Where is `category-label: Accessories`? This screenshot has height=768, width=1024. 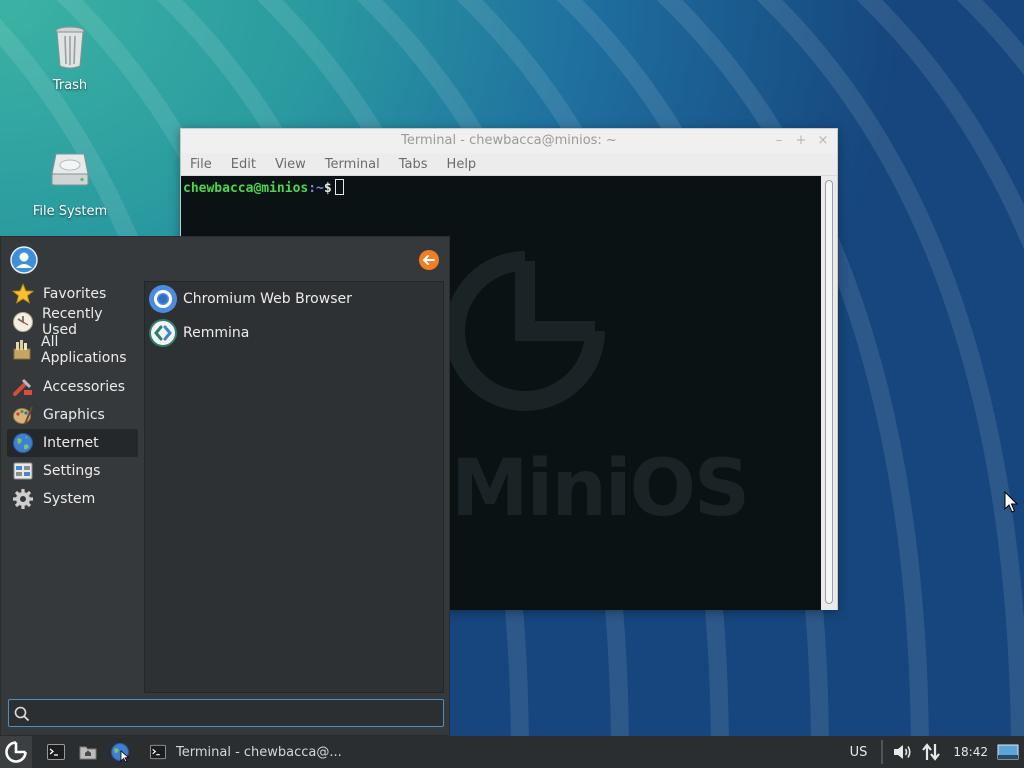
category-label: Accessories is located at coordinates (84, 387).